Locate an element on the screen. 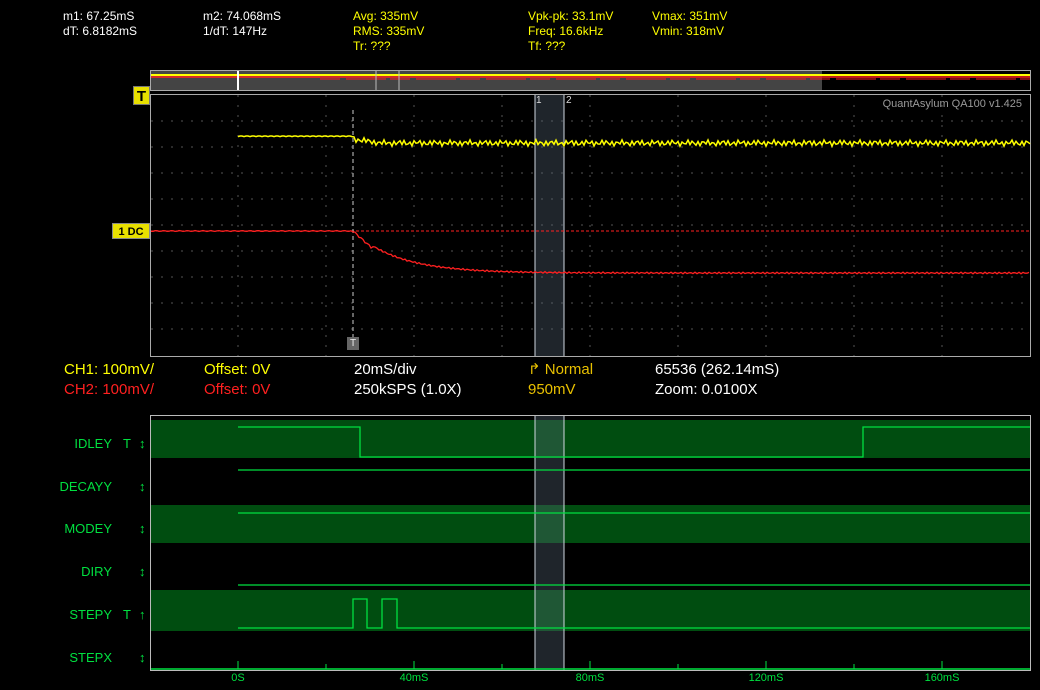 This screenshot has width=1040, height=690. inv-dt-readout: 1/dT: 147Hz is located at coordinates (235, 31).